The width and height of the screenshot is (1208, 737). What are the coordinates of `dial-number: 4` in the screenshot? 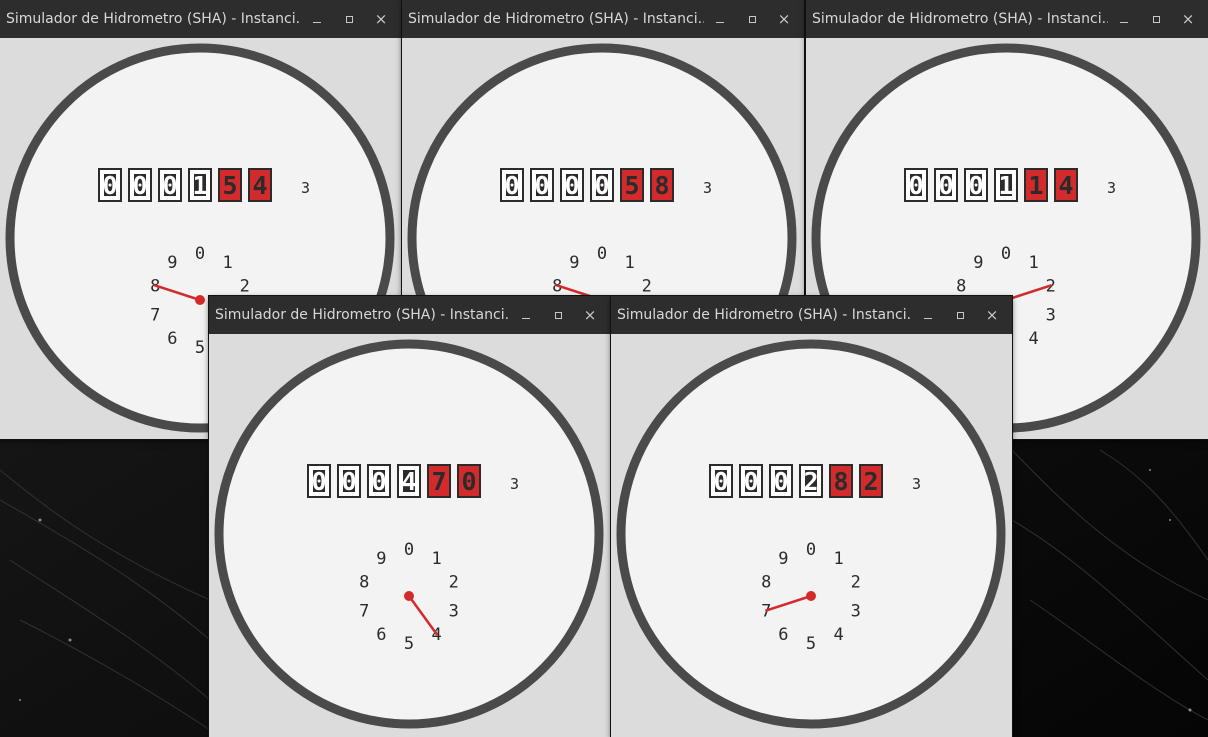 It's located at (1034, 339).